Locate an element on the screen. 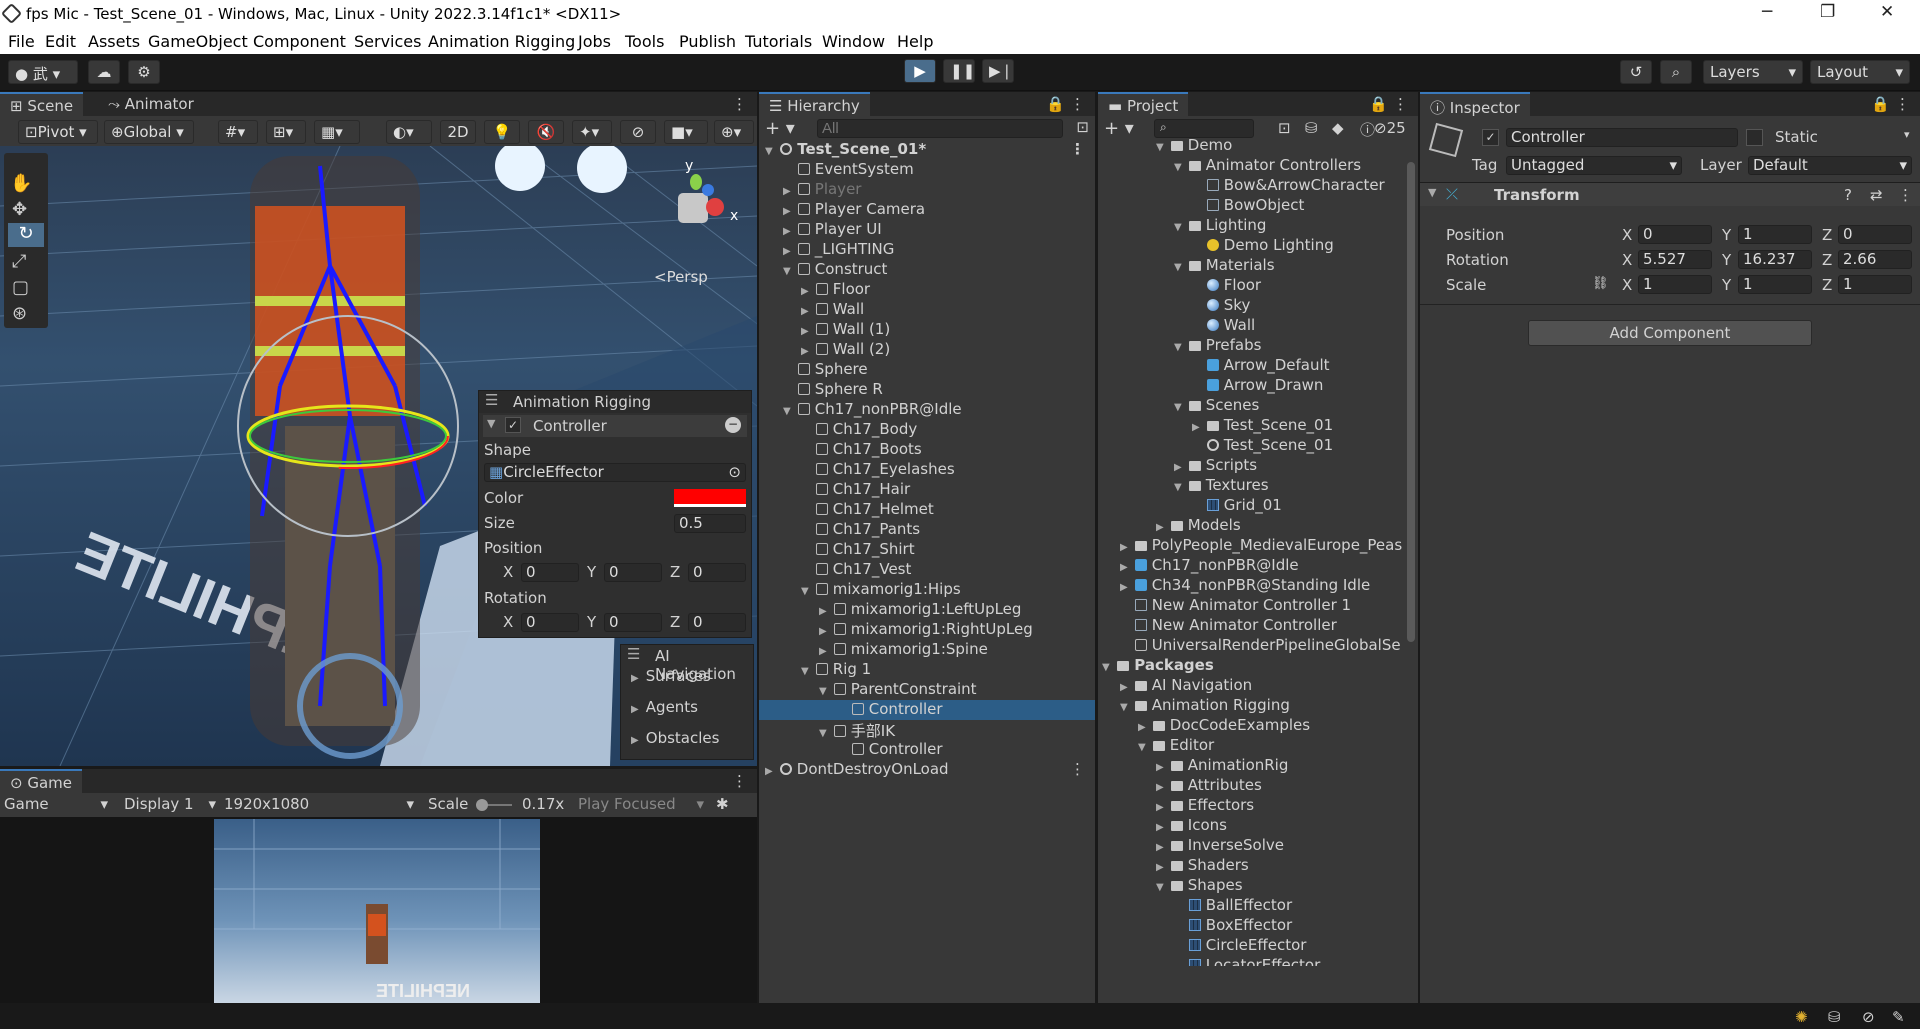  step-button: ▶❘ is located at coordinates (998, 71).